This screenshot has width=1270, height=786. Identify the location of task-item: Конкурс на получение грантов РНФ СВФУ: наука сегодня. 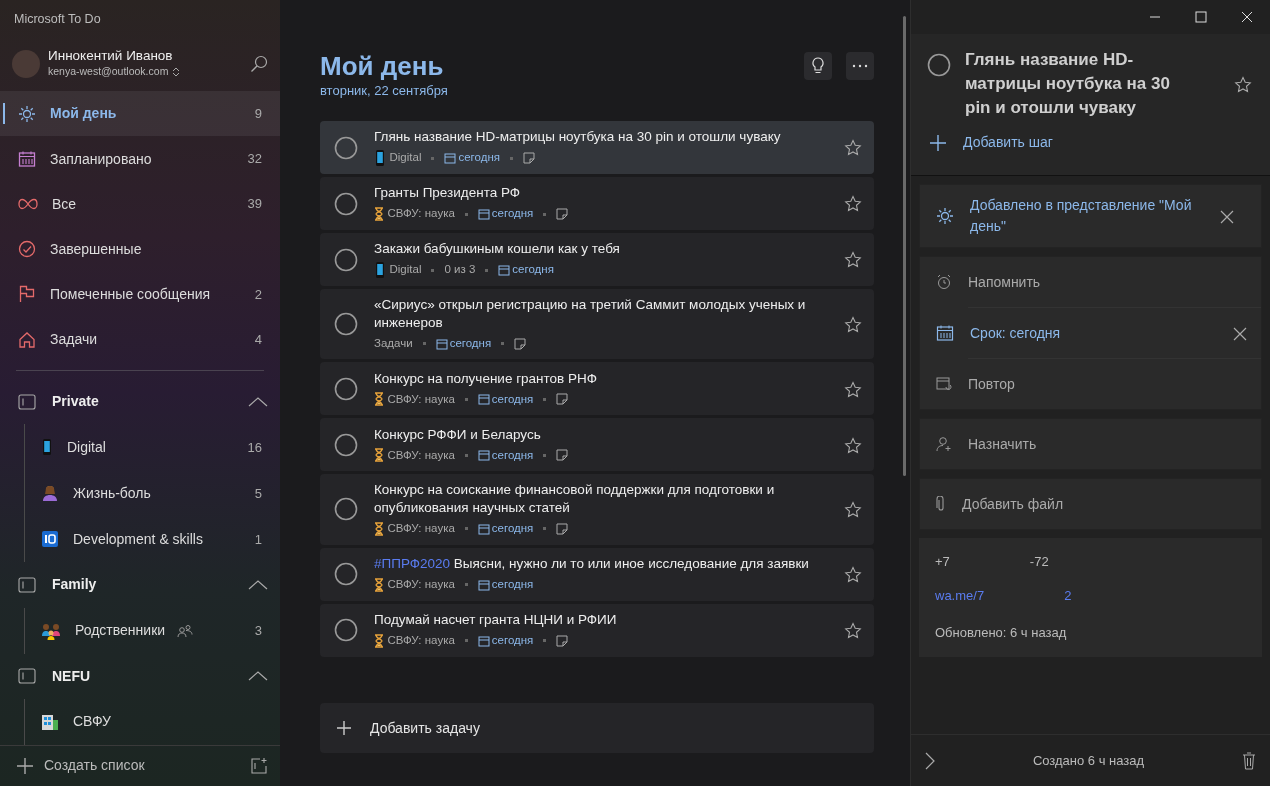
(597, 389).